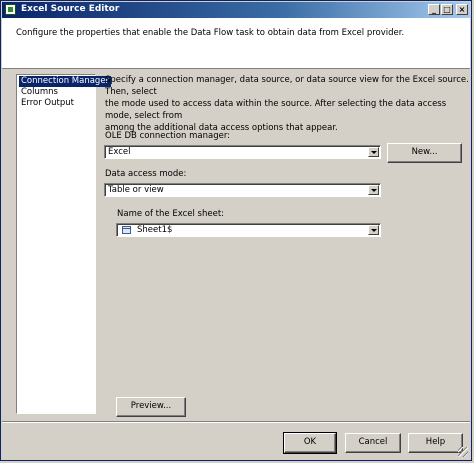 This screenshot has height=463, width=474. Describe the element at coordinates (236, 10) in the screenshot. I see `title-bar: Excel Source Editor _ □ ×` at that location.